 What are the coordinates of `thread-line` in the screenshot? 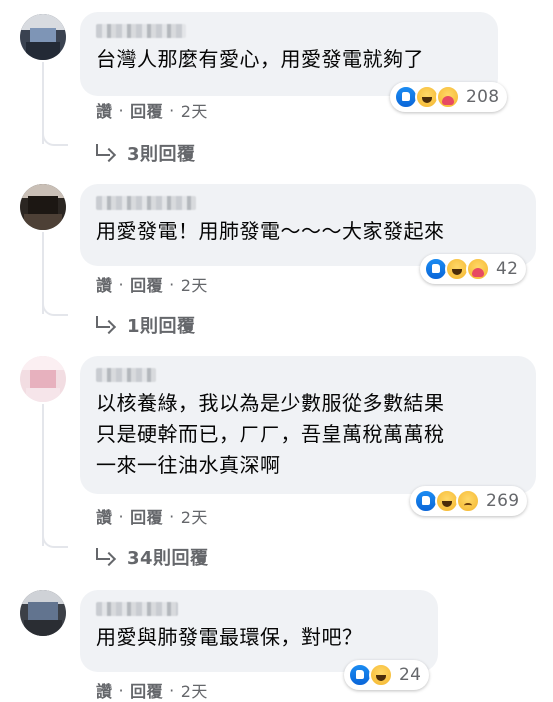 It's located at (43, 475).